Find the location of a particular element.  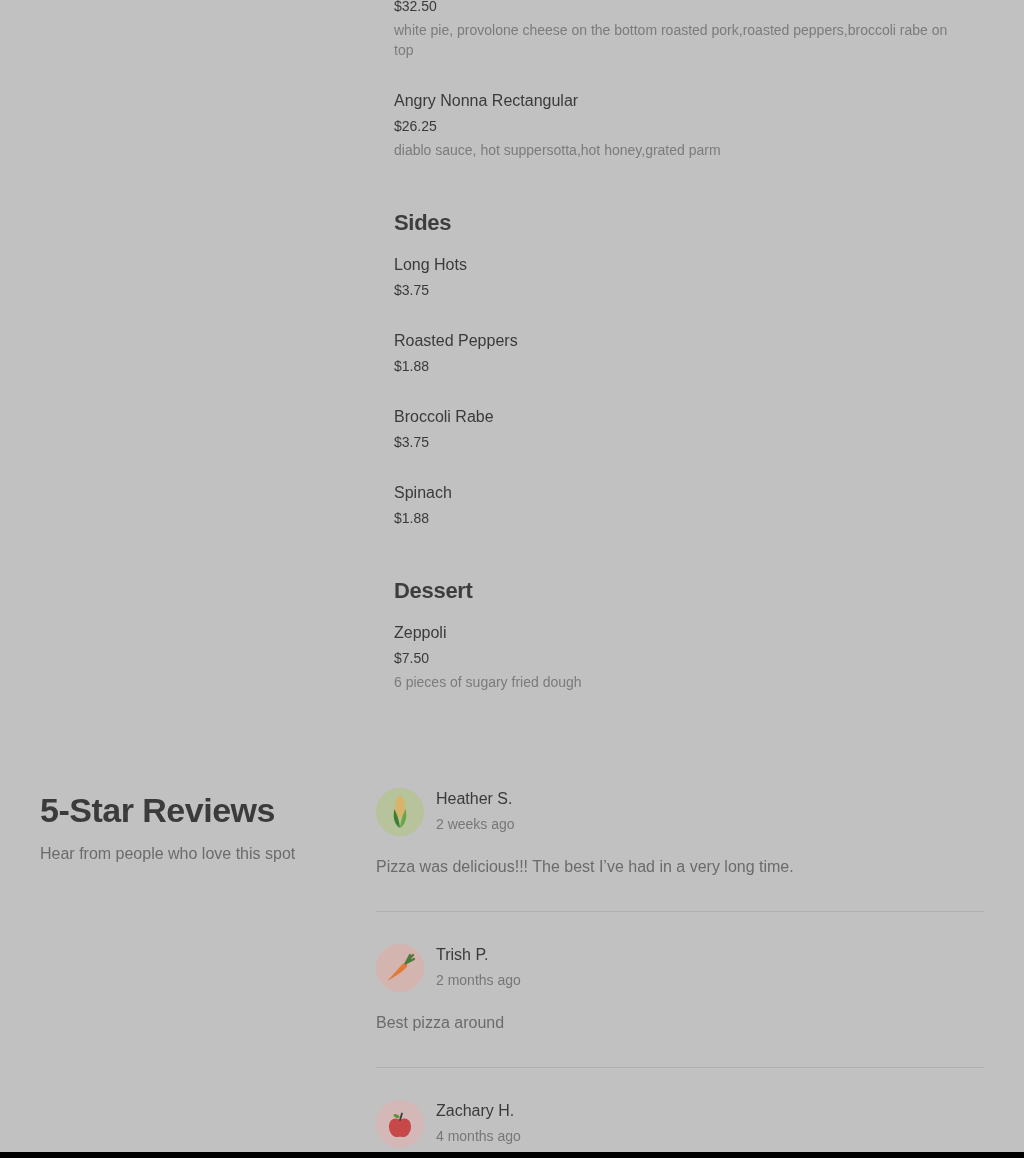

menu-item-name: Broccoli Rabe is located at coordinates (444, 417).